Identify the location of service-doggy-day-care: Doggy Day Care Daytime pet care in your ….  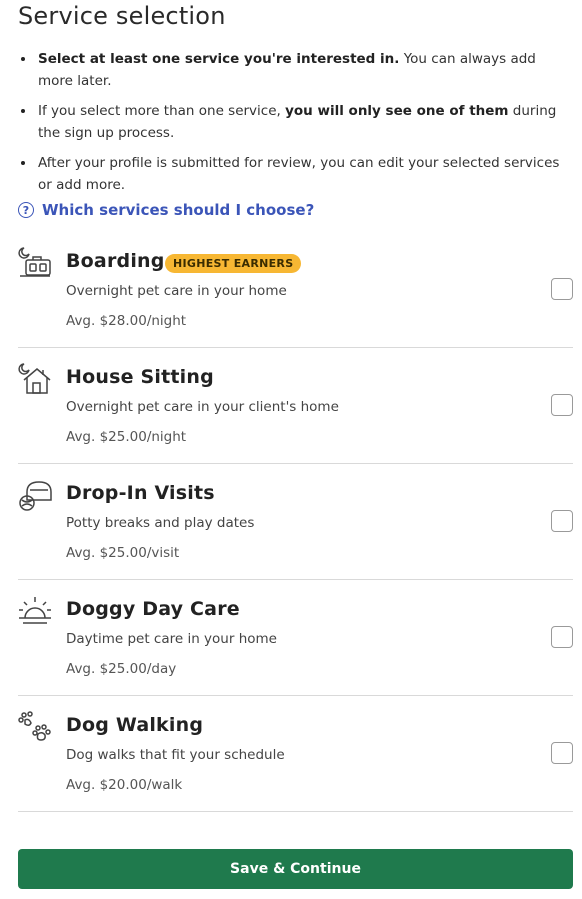
(295, 638).